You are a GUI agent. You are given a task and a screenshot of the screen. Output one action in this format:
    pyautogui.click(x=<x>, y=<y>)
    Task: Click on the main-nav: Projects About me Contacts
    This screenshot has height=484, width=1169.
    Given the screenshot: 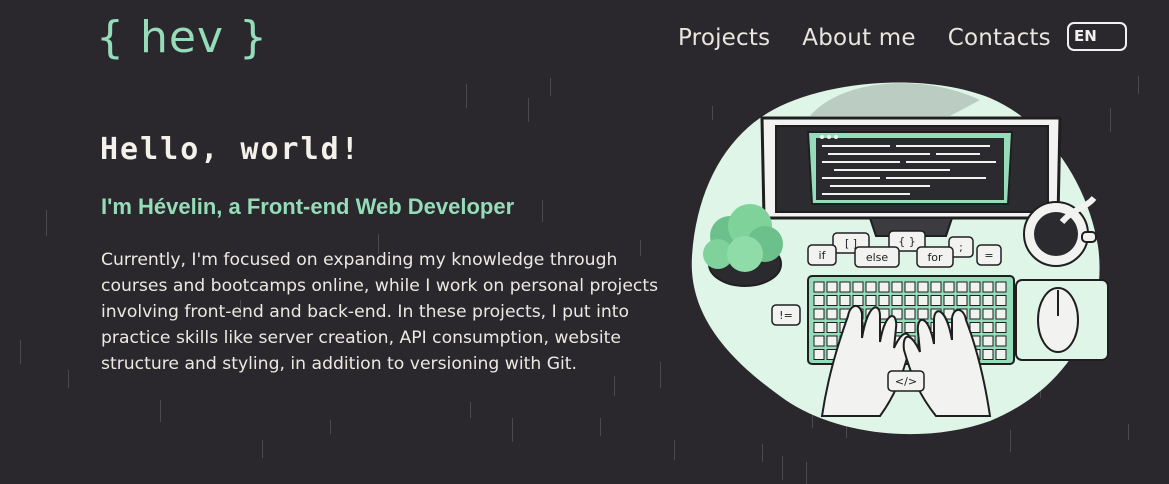 What is the action you would take?
    pyautogui.click(x=864, y=38)
    